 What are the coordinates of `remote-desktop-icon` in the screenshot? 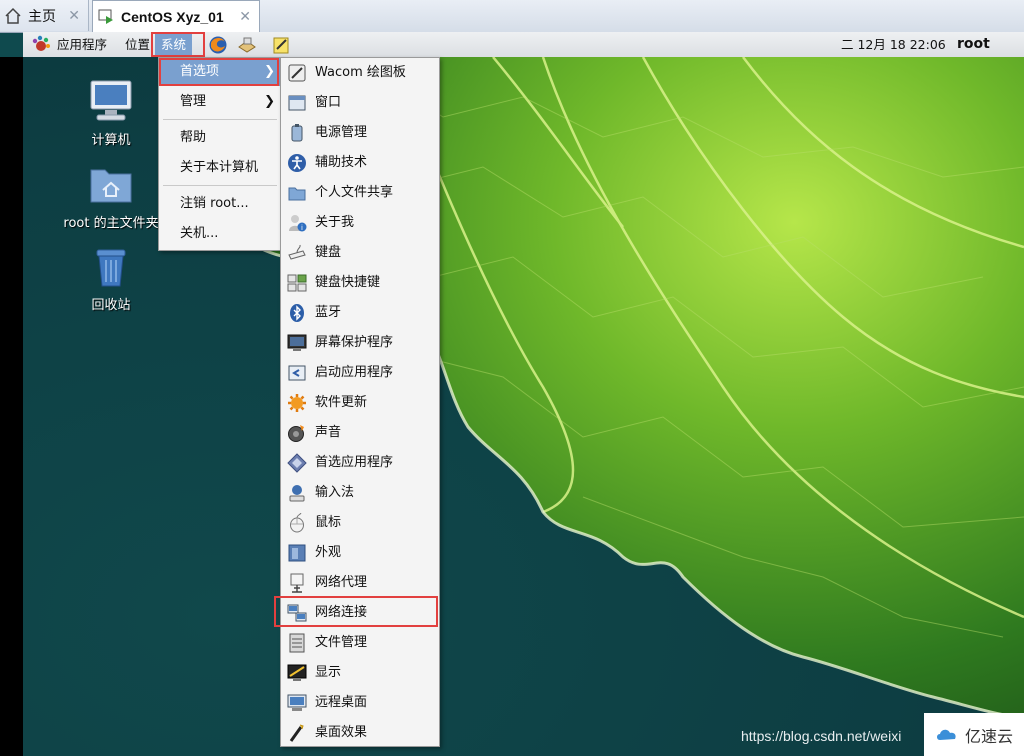 It's located at (297, 702).